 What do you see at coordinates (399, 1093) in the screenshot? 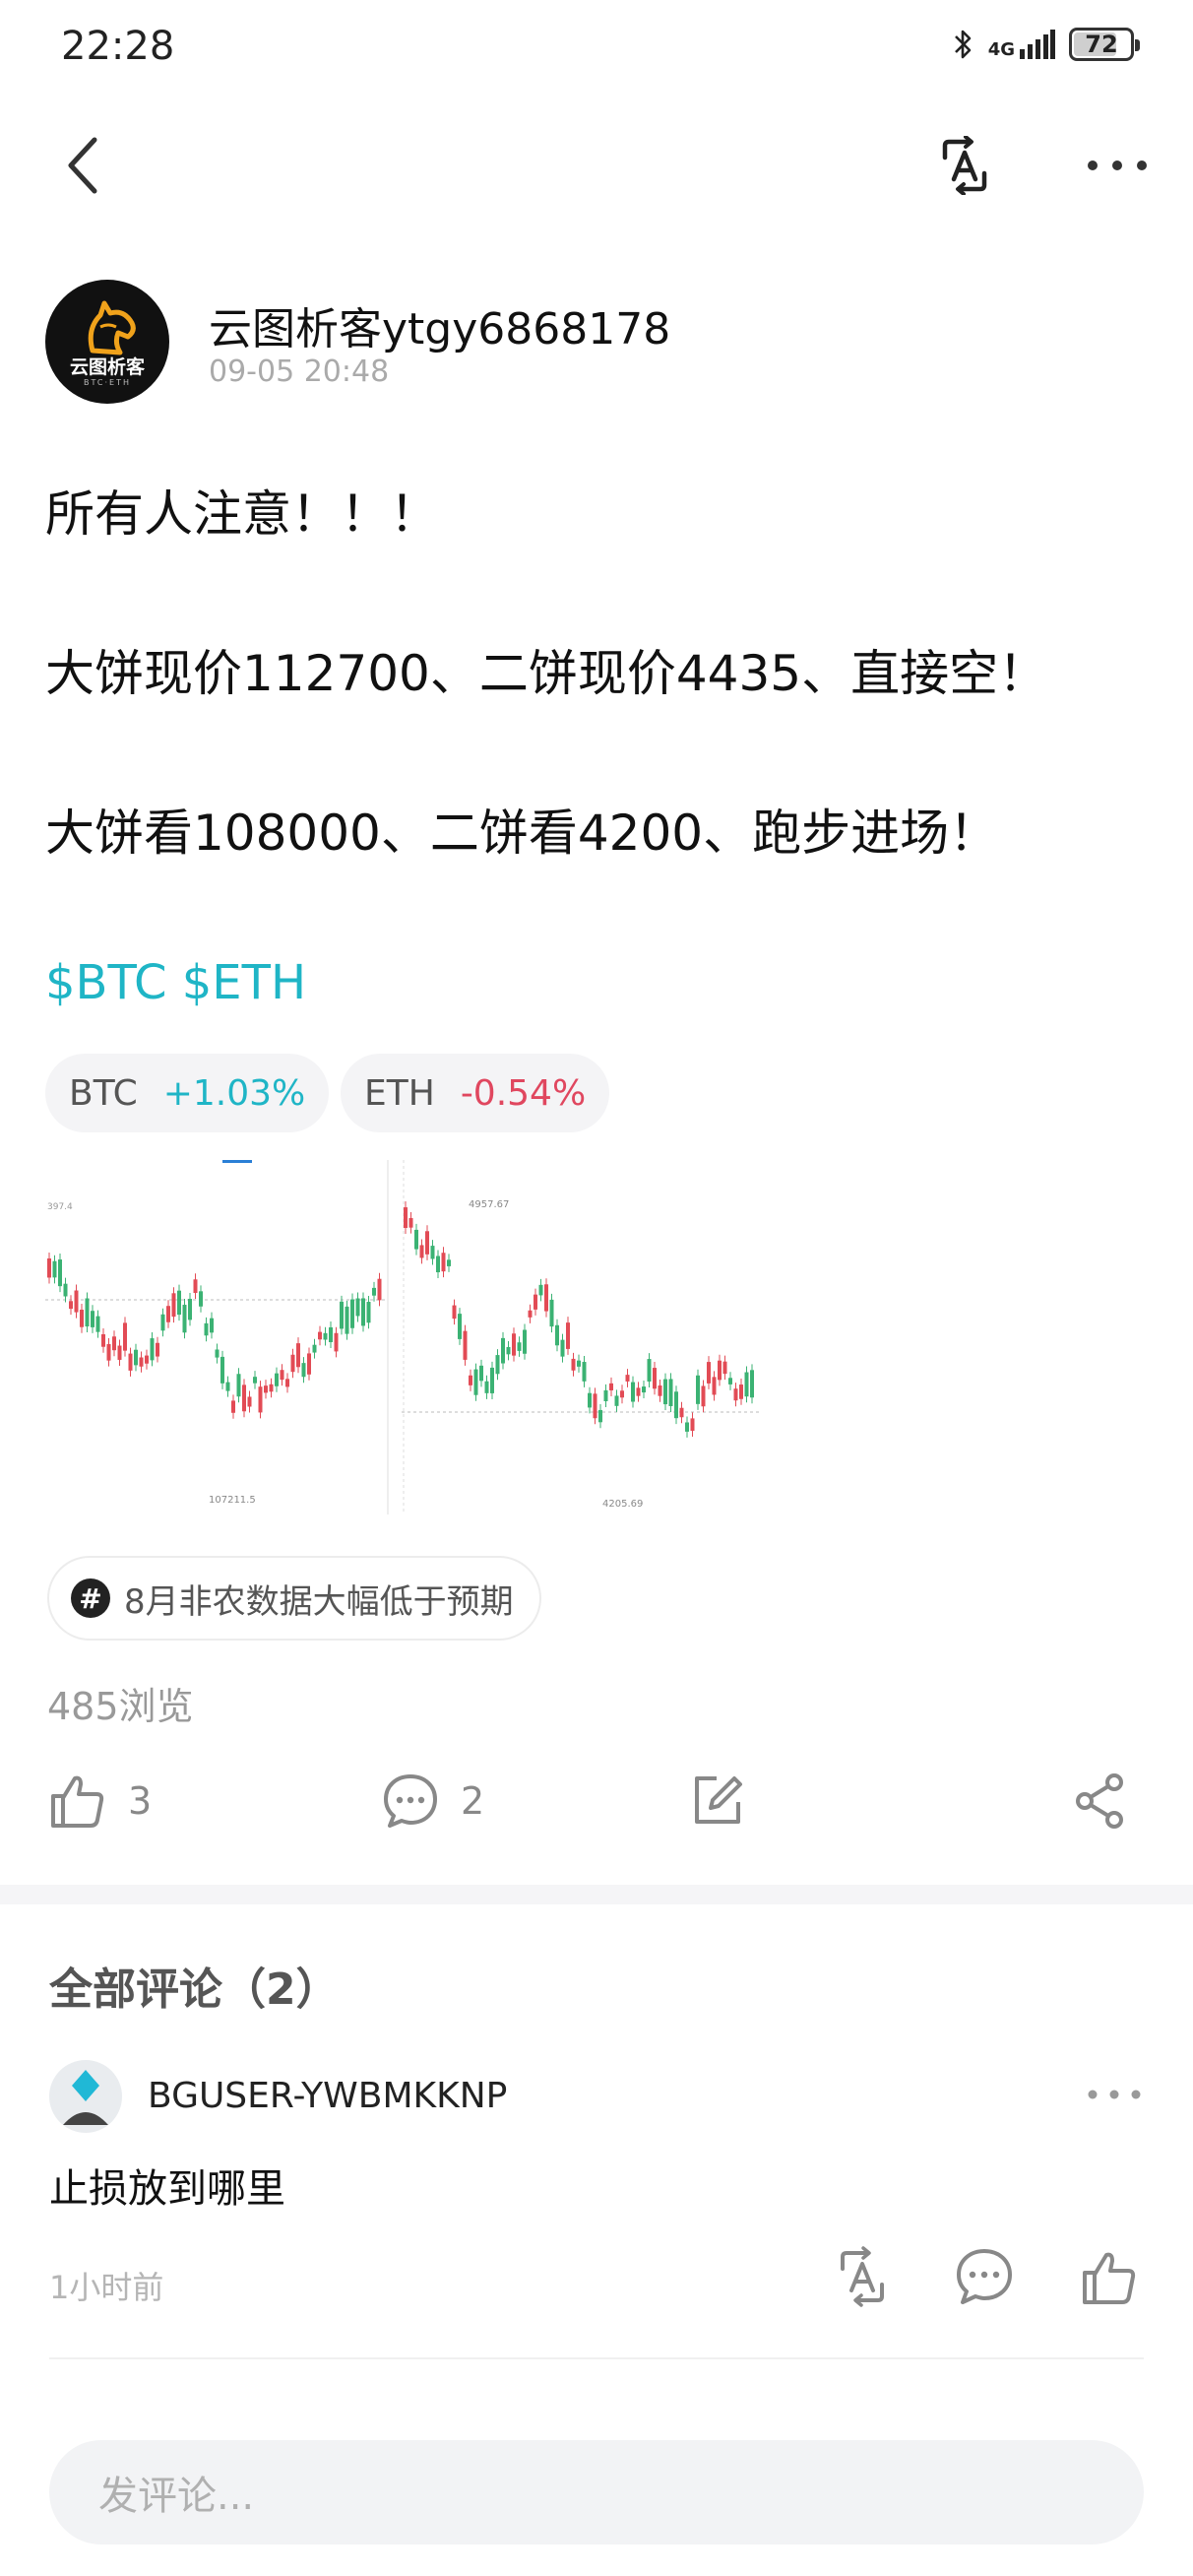
I see `chip-symbol: ETH` at bounding box center [399, 1093].